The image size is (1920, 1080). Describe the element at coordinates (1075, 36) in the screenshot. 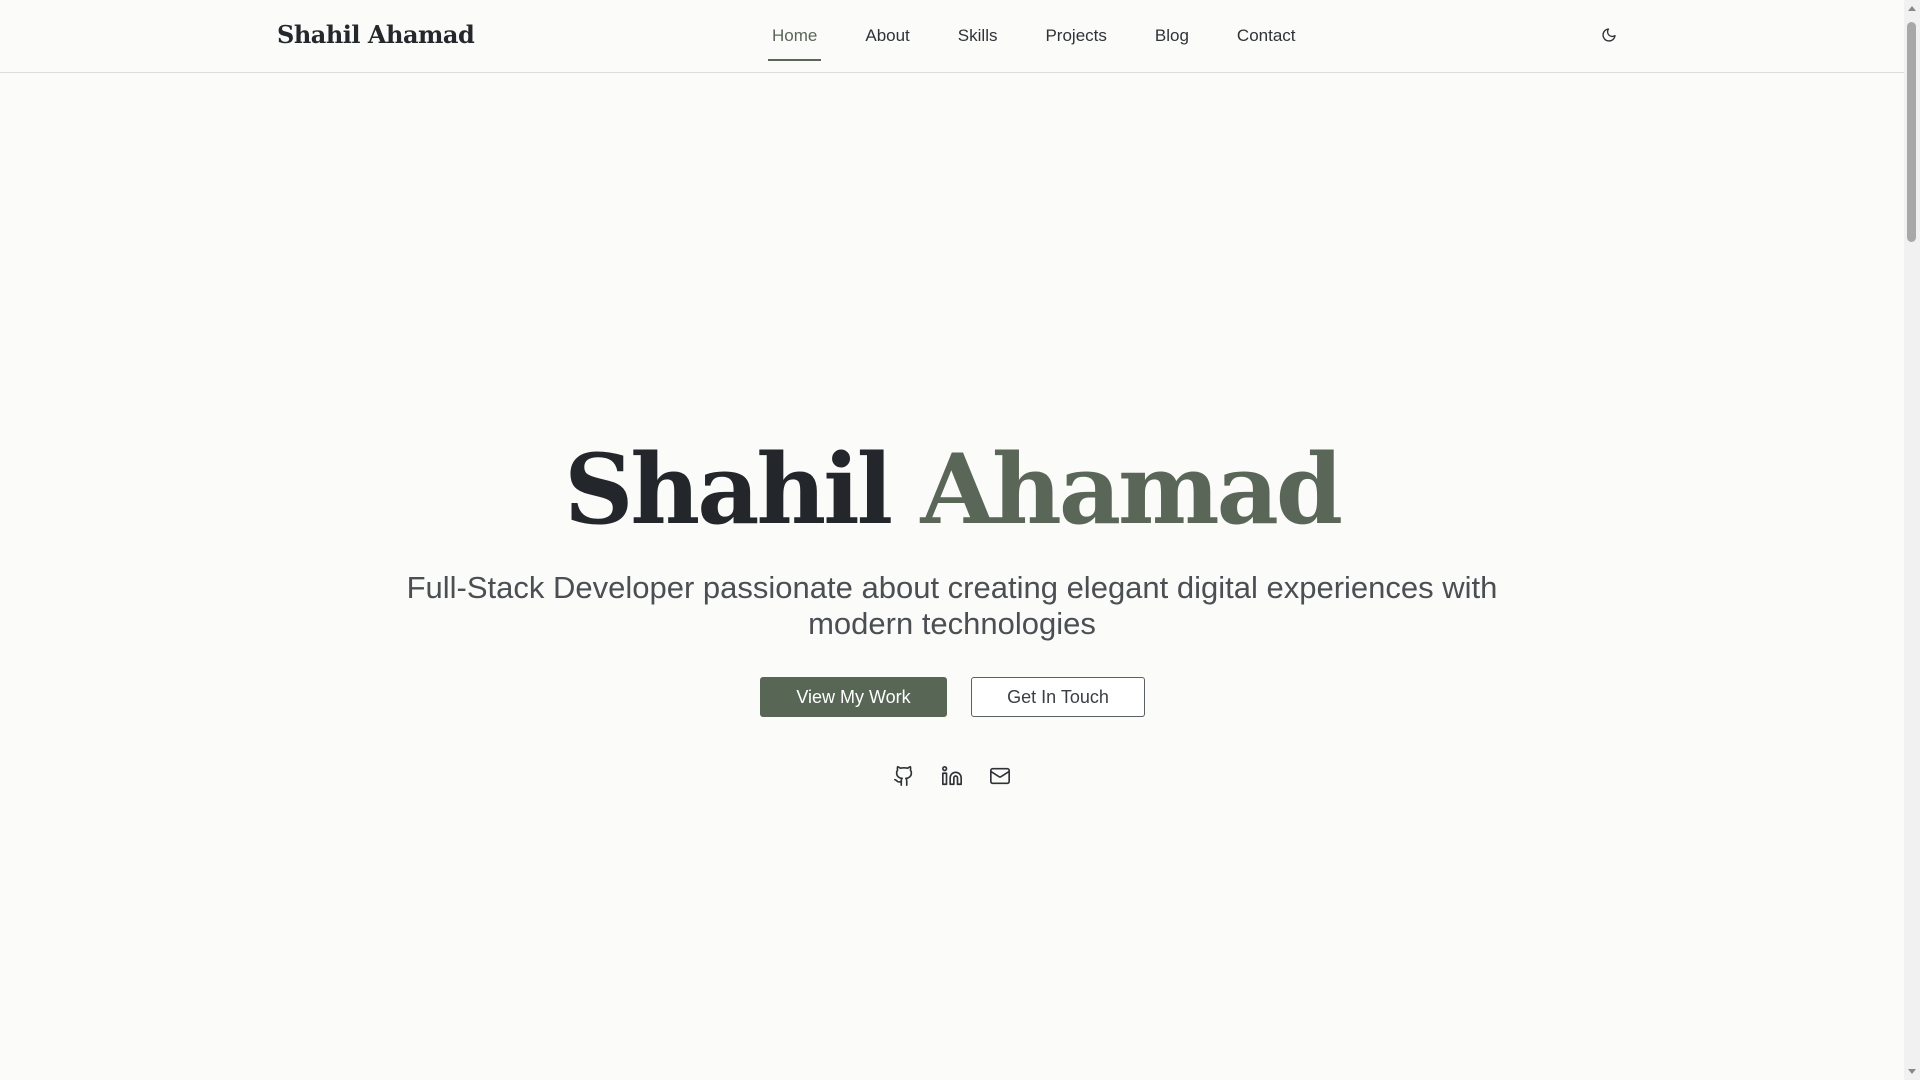

I see `nav-projects: Projects` at that location.